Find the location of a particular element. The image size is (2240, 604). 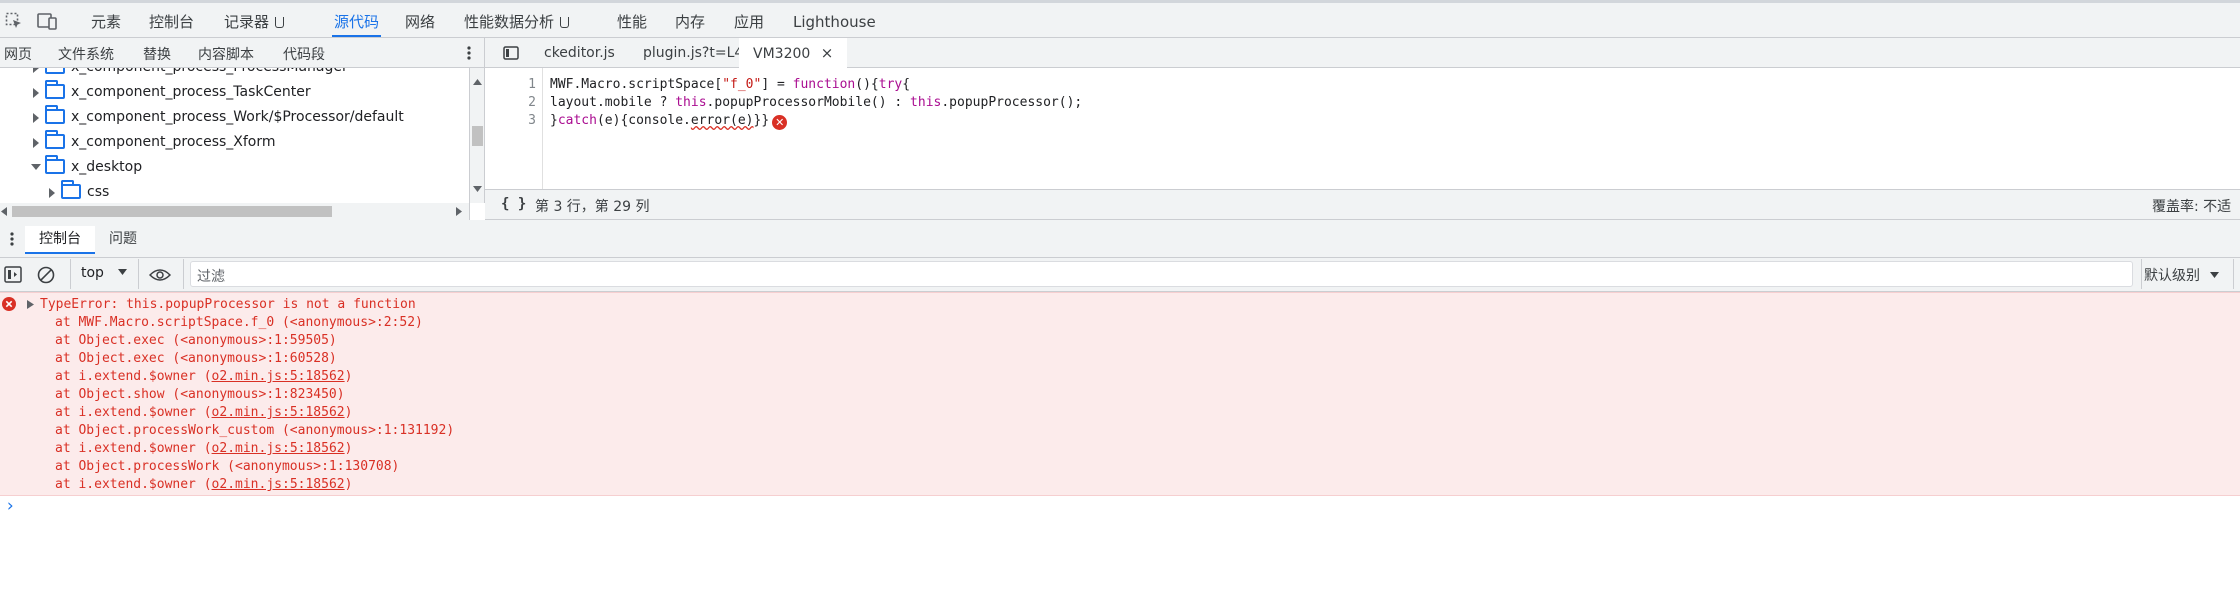

navigator-horizontal-scrollbar is located at coordinates (235, 211).